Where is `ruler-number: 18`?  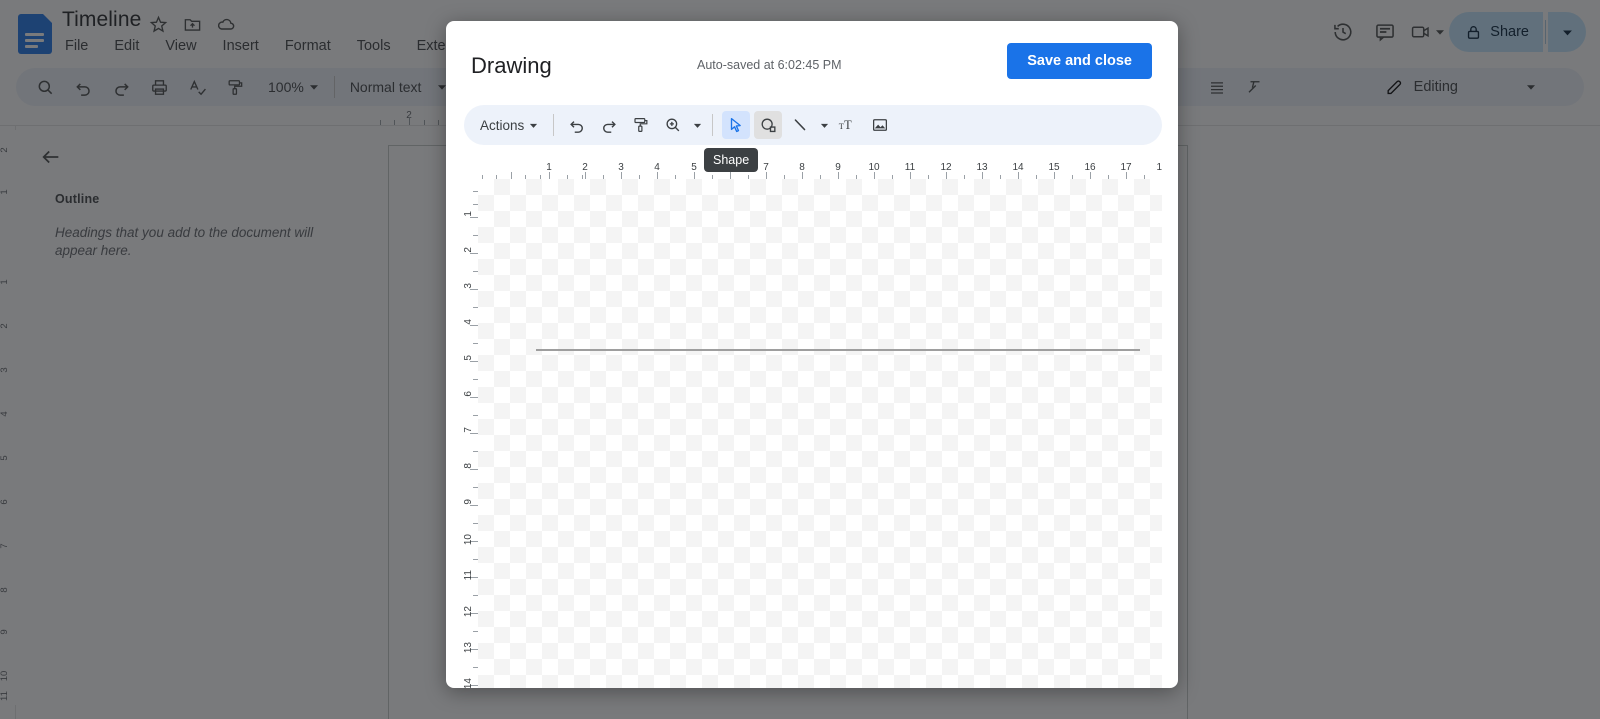
ruler-number: 18 is located at coordinates (1159, 167).